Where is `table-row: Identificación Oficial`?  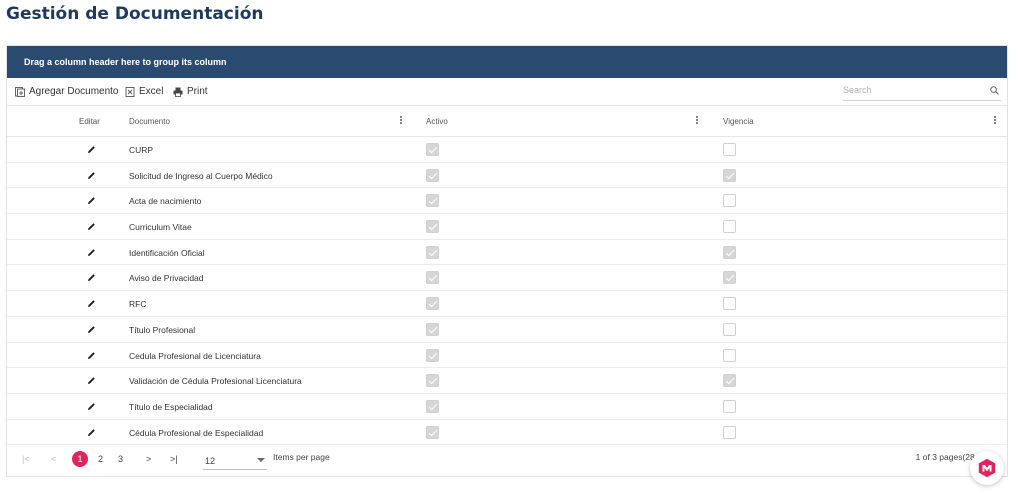 table-row: Identificación Oficial is located at coordinates (507, 253).